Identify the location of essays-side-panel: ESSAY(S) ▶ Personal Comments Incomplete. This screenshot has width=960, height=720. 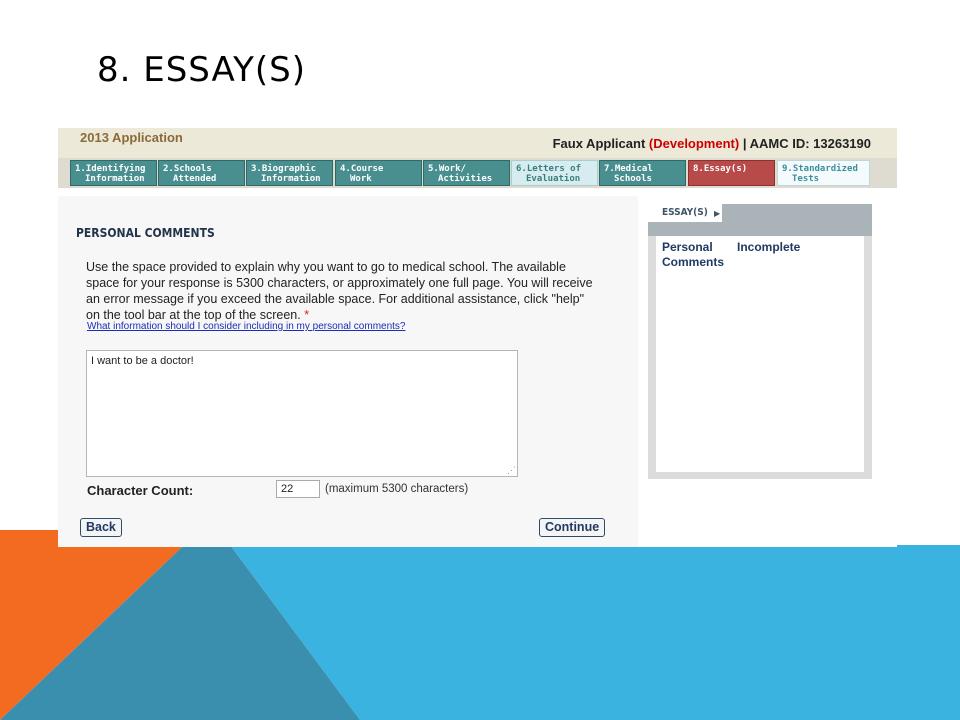
(760, 341).